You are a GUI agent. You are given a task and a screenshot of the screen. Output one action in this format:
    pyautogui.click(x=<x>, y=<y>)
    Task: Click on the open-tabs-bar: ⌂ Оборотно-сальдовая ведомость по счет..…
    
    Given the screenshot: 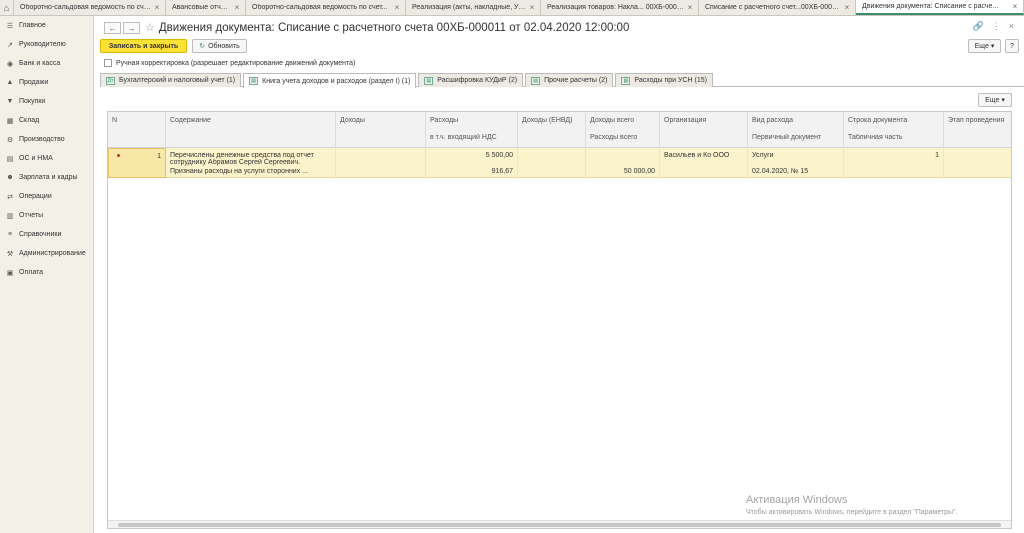 What is the action you would take?
    pyautogui.click(x=512, y=8)
    